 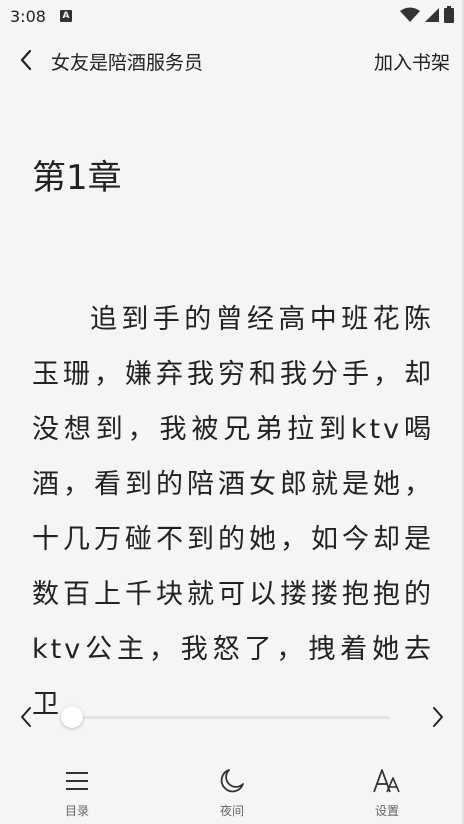 I want to click on battery-icon, so click(x=449, y=14).